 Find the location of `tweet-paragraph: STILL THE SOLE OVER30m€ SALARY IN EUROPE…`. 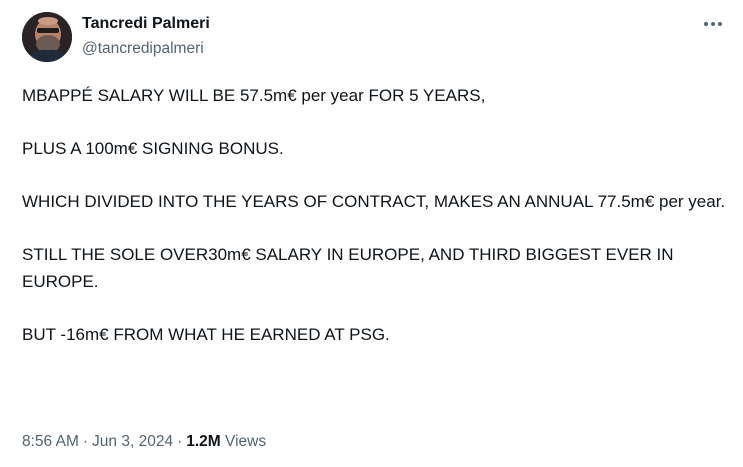

tweet-paragraph: STILL THE SOLE OVER30m€ SALARY IN EUROPE… is located at coordinates (348, 268).